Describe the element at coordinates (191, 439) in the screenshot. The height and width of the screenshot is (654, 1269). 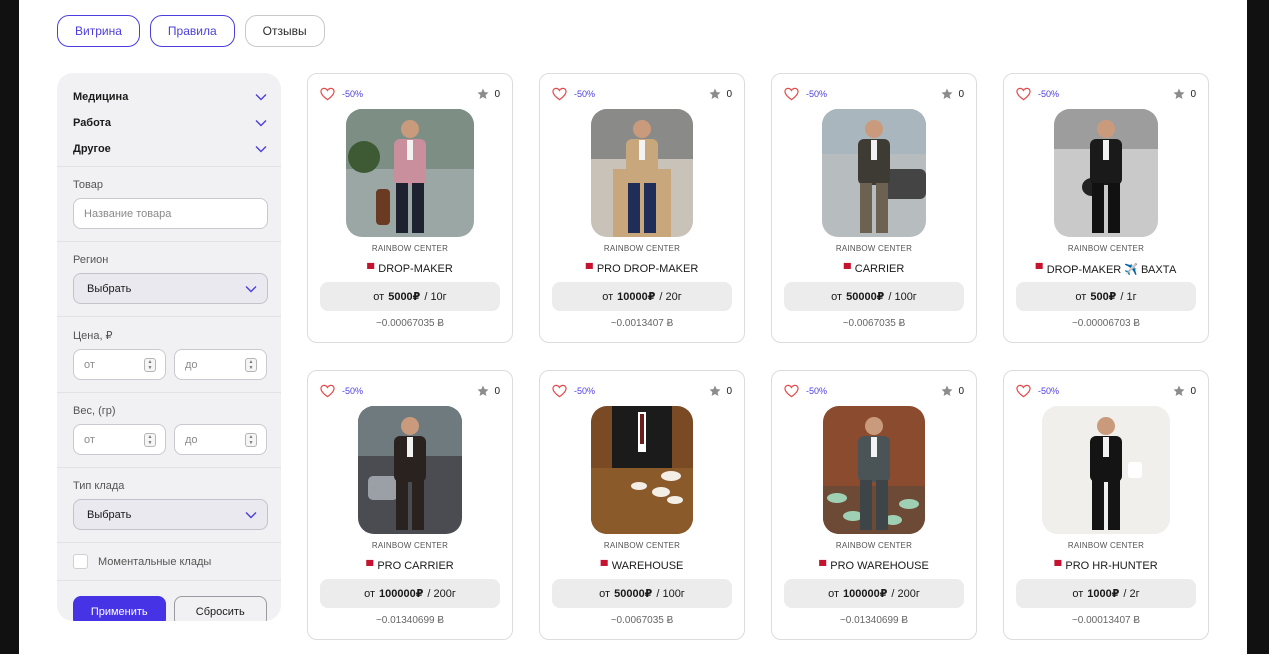
I see `weight-to-placeholder: до` at that location.